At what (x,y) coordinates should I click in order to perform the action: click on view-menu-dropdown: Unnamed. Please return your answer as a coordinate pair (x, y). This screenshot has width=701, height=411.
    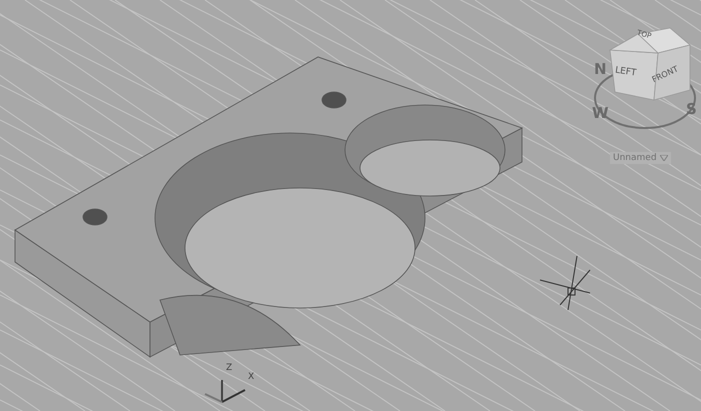
    Looking at the image, I should click on (640, 158).